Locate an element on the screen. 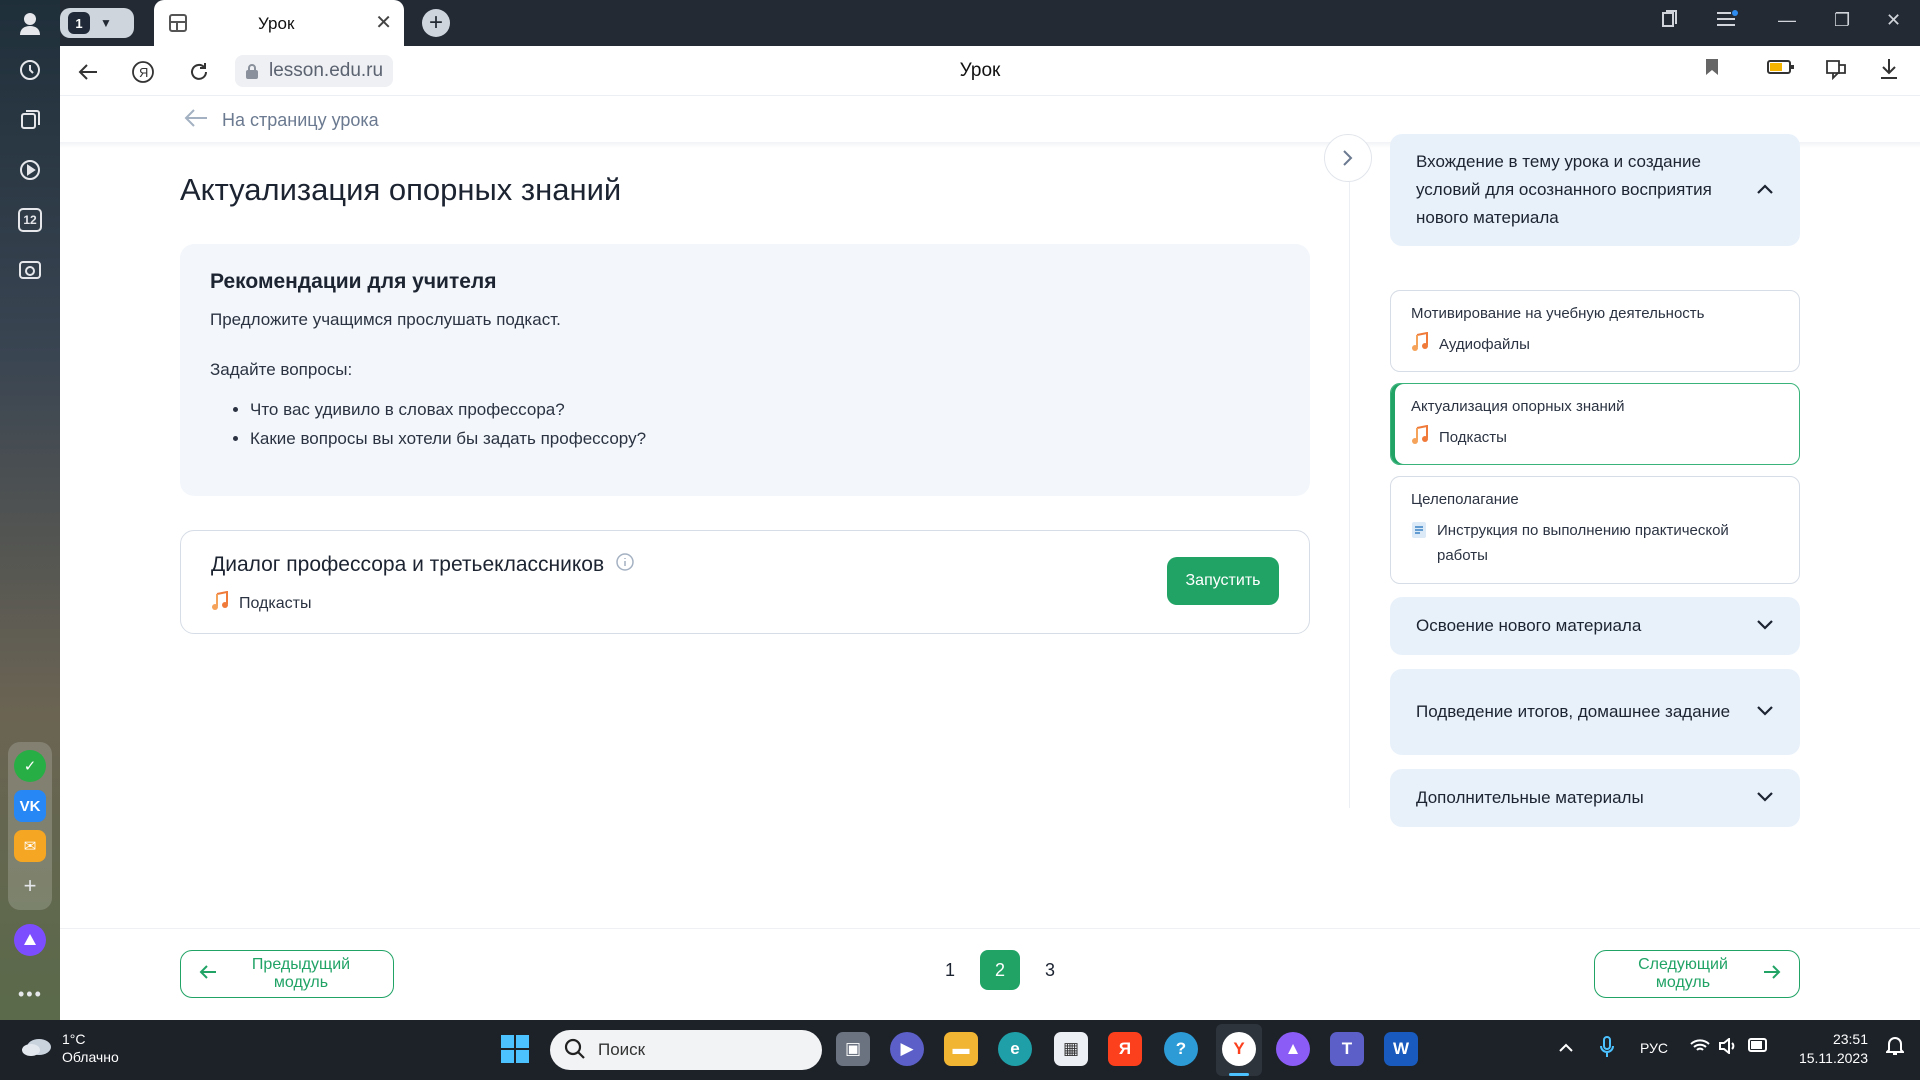  more-icon: ••• is located at coordinates (30, 994).